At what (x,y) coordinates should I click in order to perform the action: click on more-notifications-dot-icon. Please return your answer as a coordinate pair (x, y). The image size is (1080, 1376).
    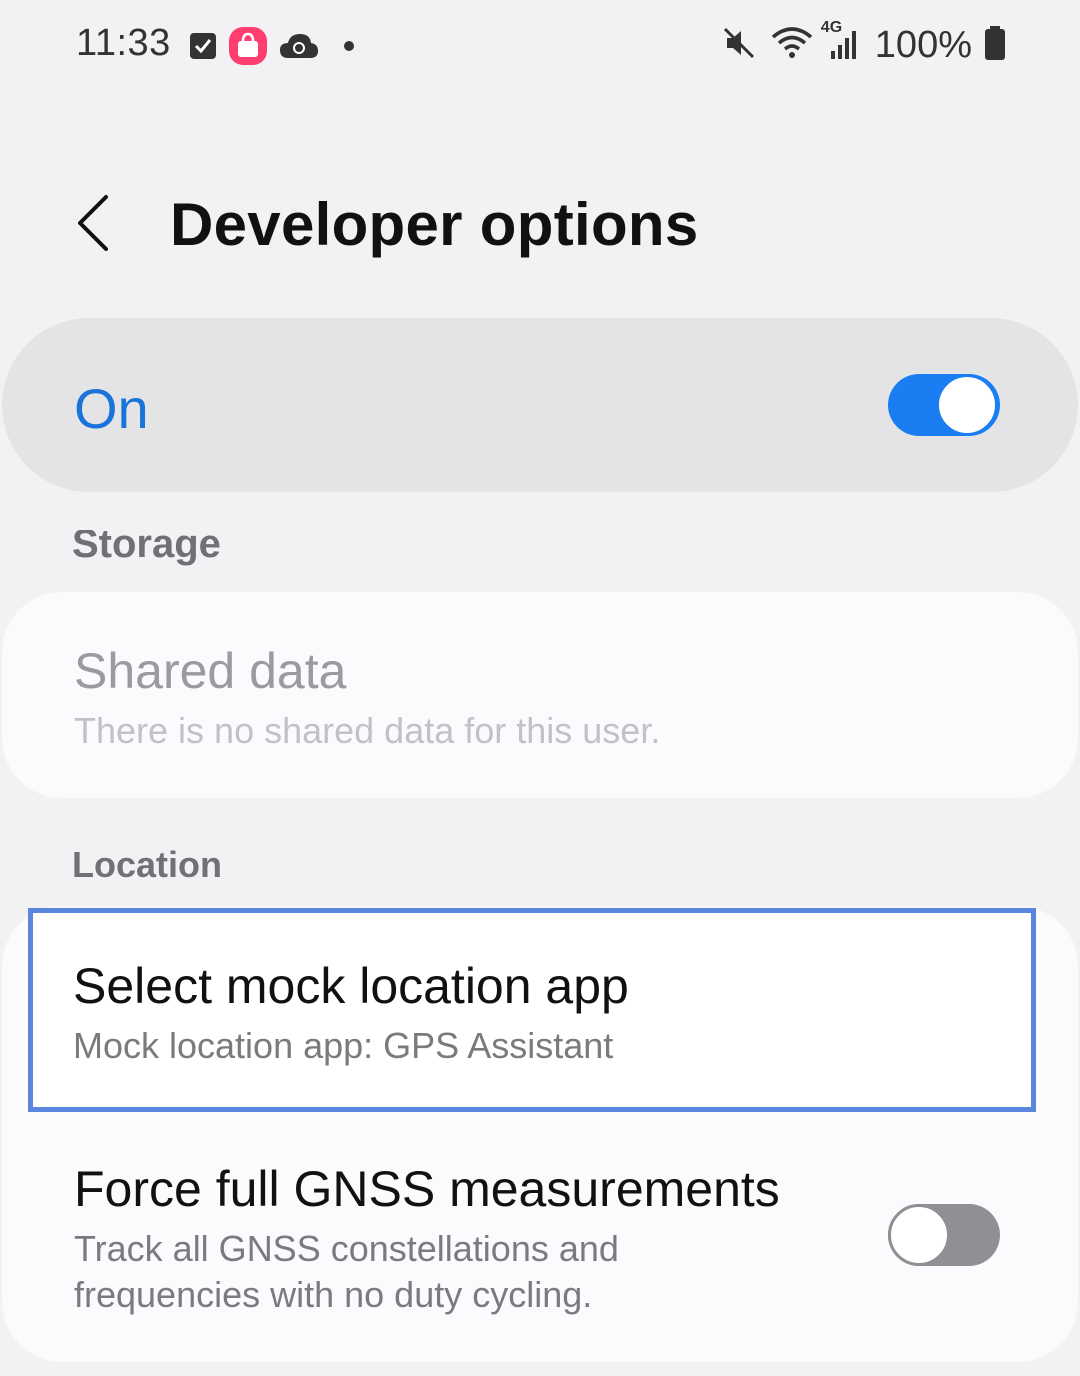
    Looking at the image, I should click on (349, 48).